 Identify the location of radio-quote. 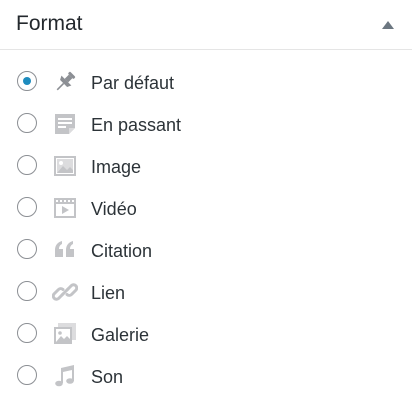
(27, 249).